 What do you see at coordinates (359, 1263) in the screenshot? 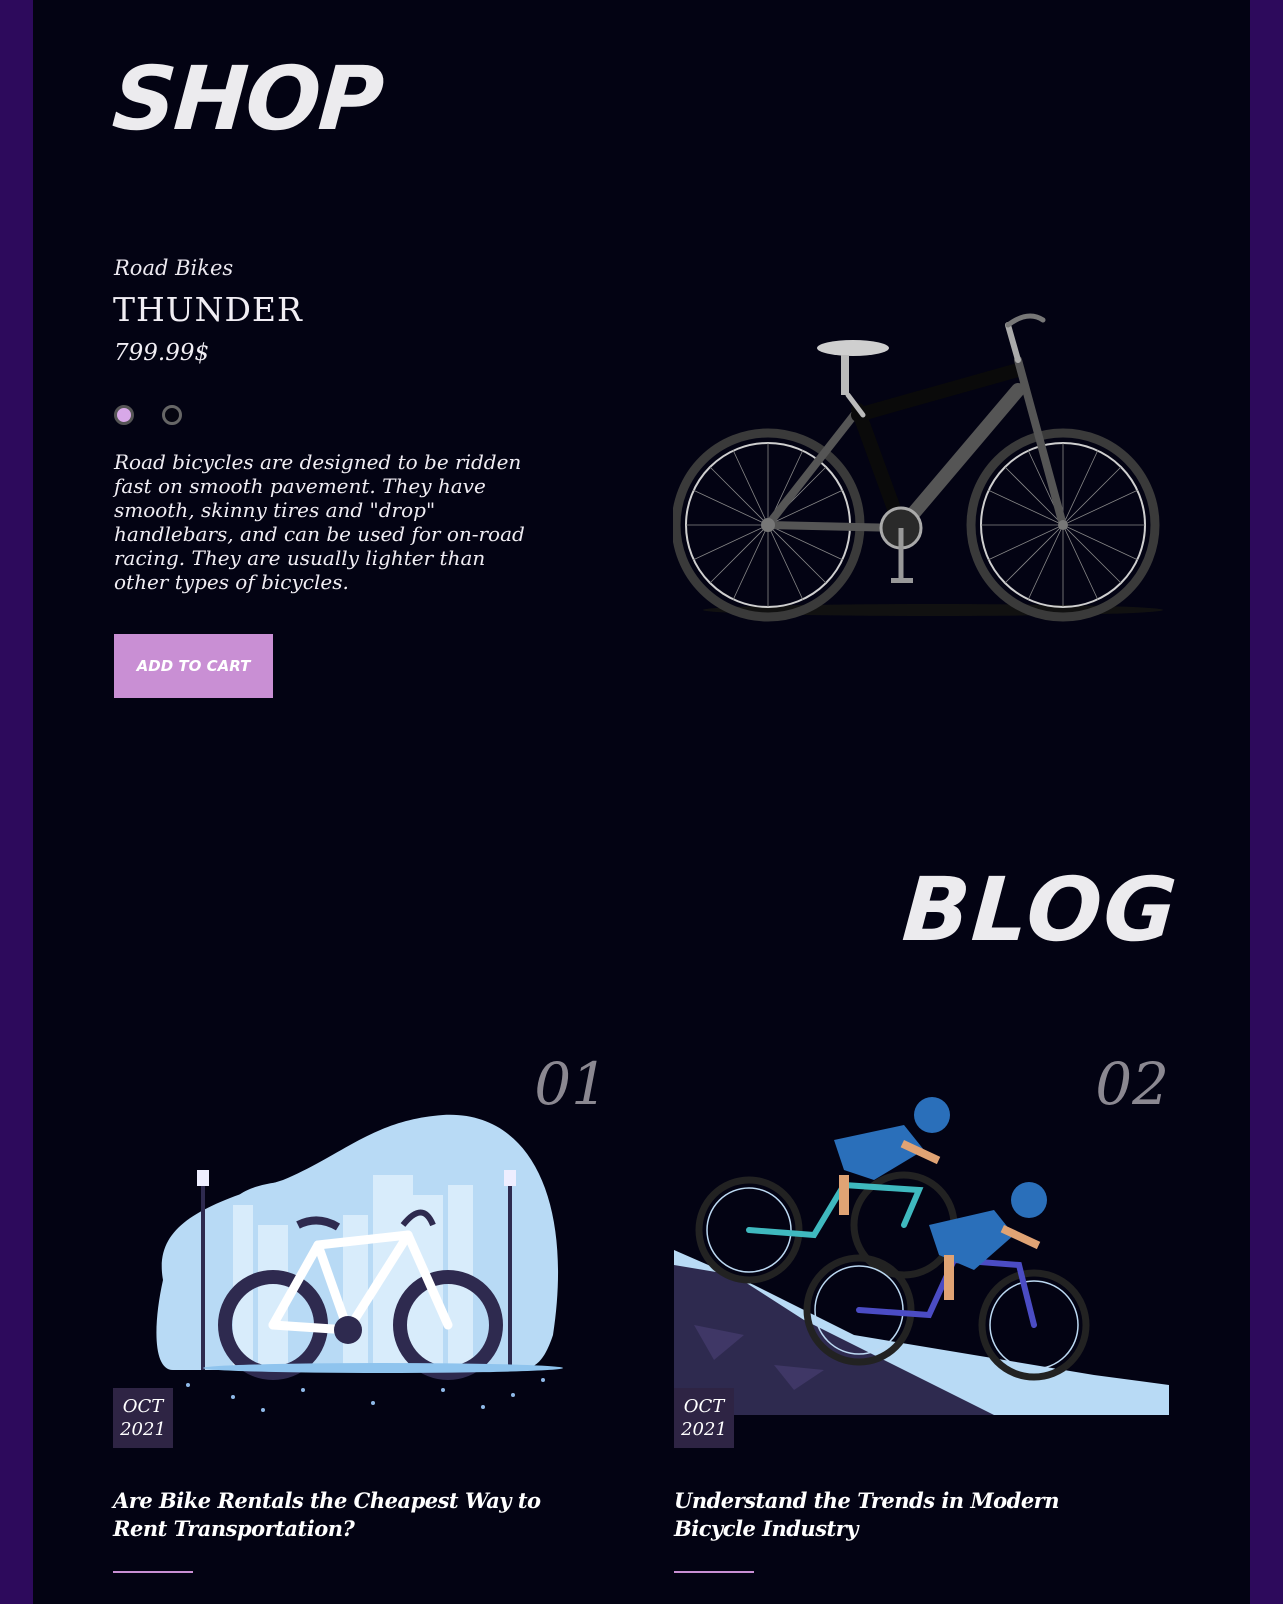
I see `bike-rental-illustration` at bounding box center [359, 1263].